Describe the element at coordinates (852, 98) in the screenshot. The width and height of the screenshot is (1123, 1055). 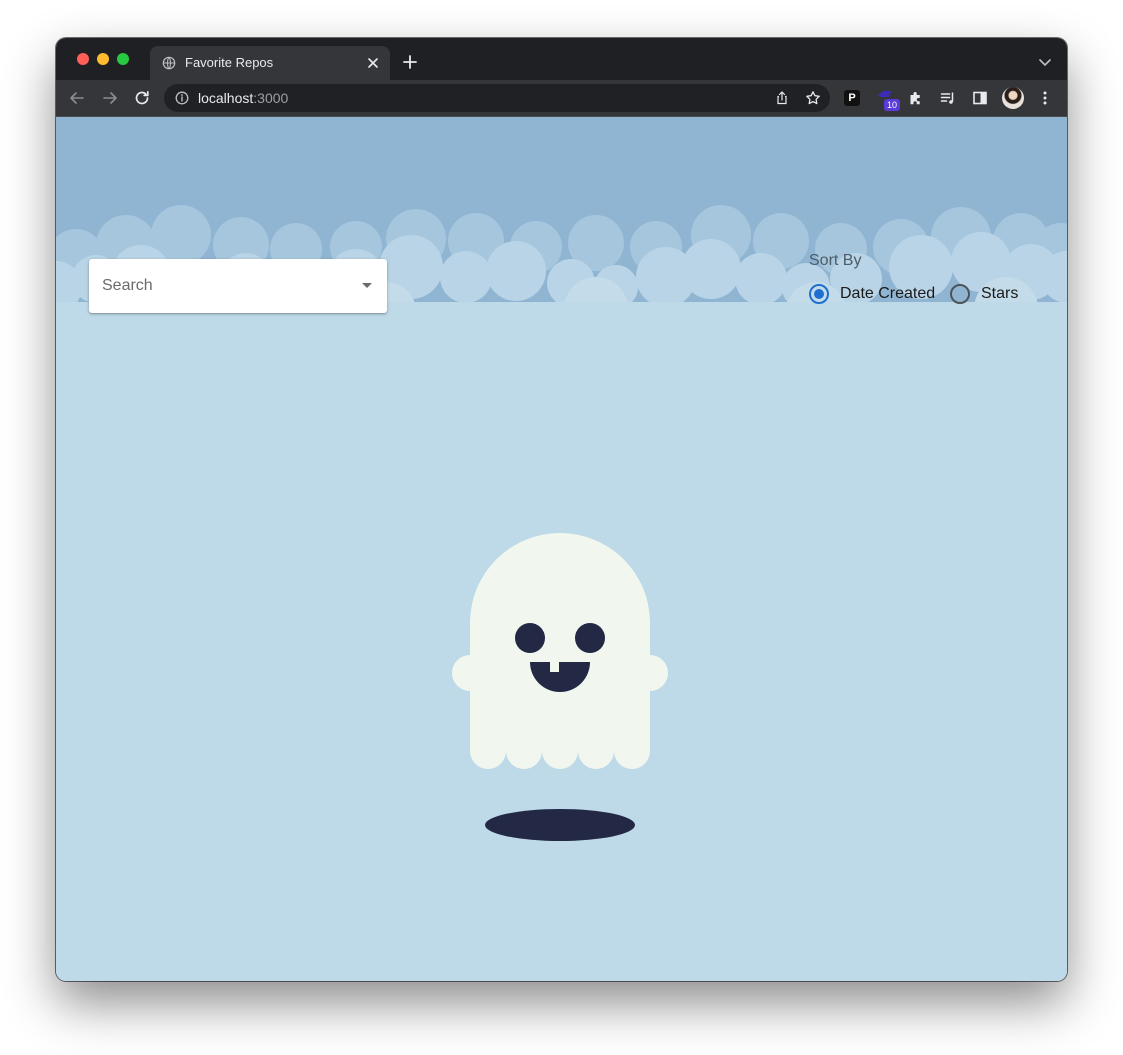
I see `extension-p-icon: P` at that location.